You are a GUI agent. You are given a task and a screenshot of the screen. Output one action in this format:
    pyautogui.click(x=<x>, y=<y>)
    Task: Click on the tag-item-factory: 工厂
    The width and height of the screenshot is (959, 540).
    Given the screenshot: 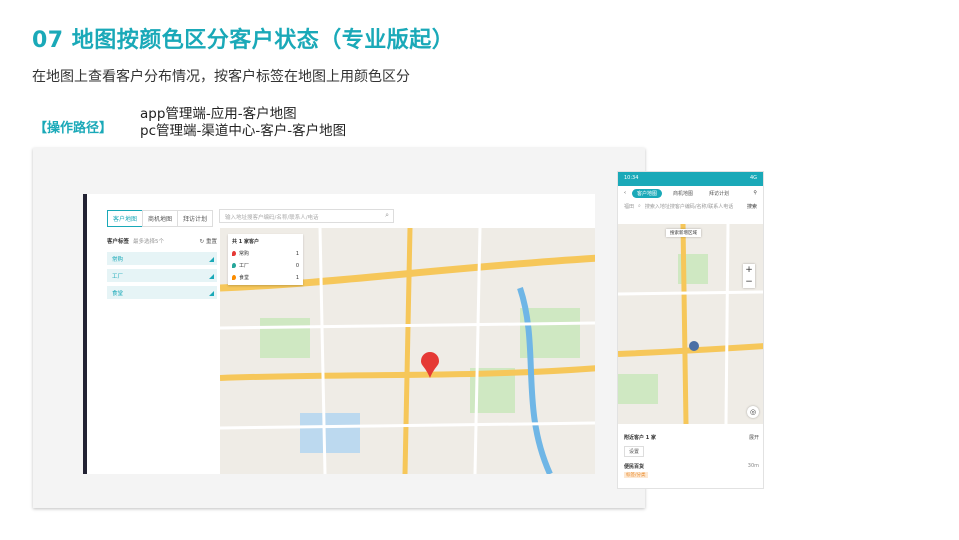 What is the action you would take?
    pyautogui.click(x=162, y=275)
    